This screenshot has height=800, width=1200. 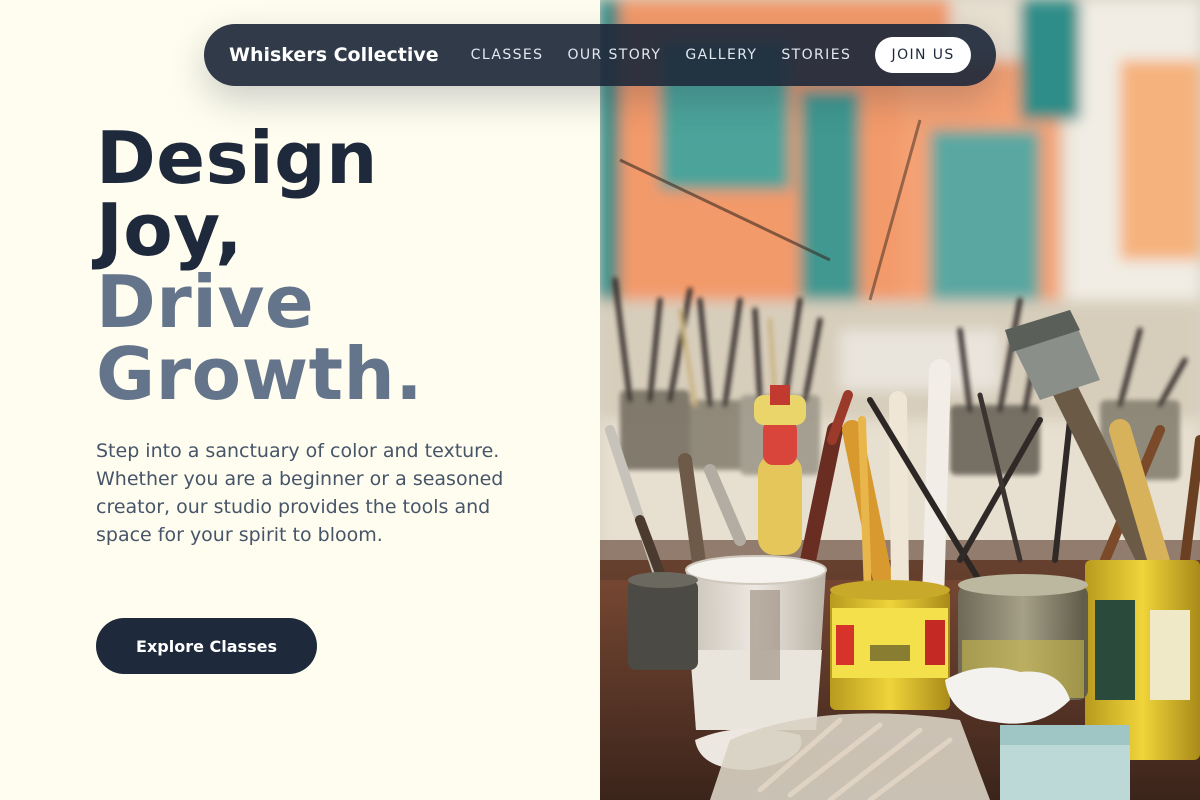 What do you see at coordinates (816, 55) in the screenshot?
I see `nav-link-stories: STORIES` at bounding box center [816, 55].